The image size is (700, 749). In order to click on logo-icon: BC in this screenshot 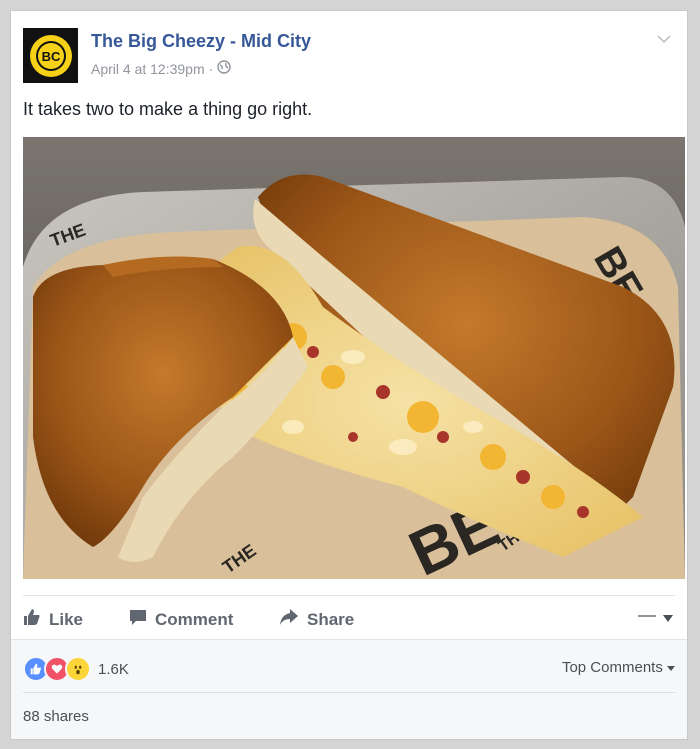, I will do `click(50, 55)`.